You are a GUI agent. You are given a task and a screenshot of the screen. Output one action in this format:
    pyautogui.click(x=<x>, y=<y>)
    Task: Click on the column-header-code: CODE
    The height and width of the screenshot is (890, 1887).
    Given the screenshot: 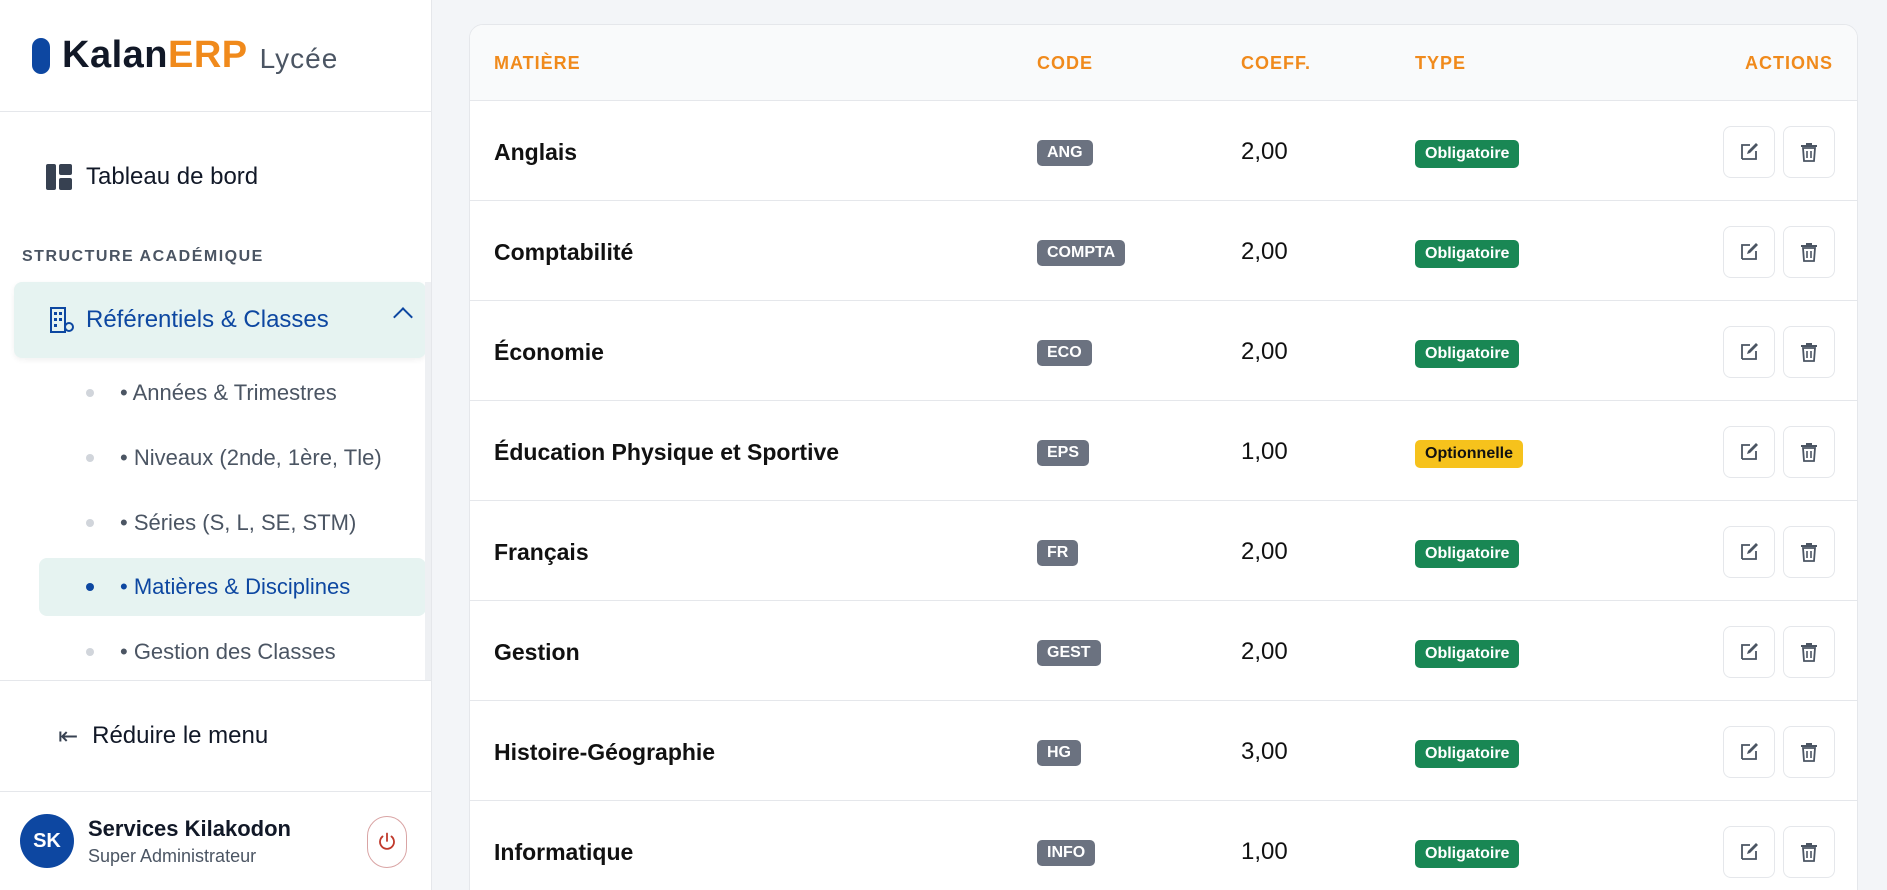 What is the action you would take?
    pyautogui.click(x=1065, y=63)
    